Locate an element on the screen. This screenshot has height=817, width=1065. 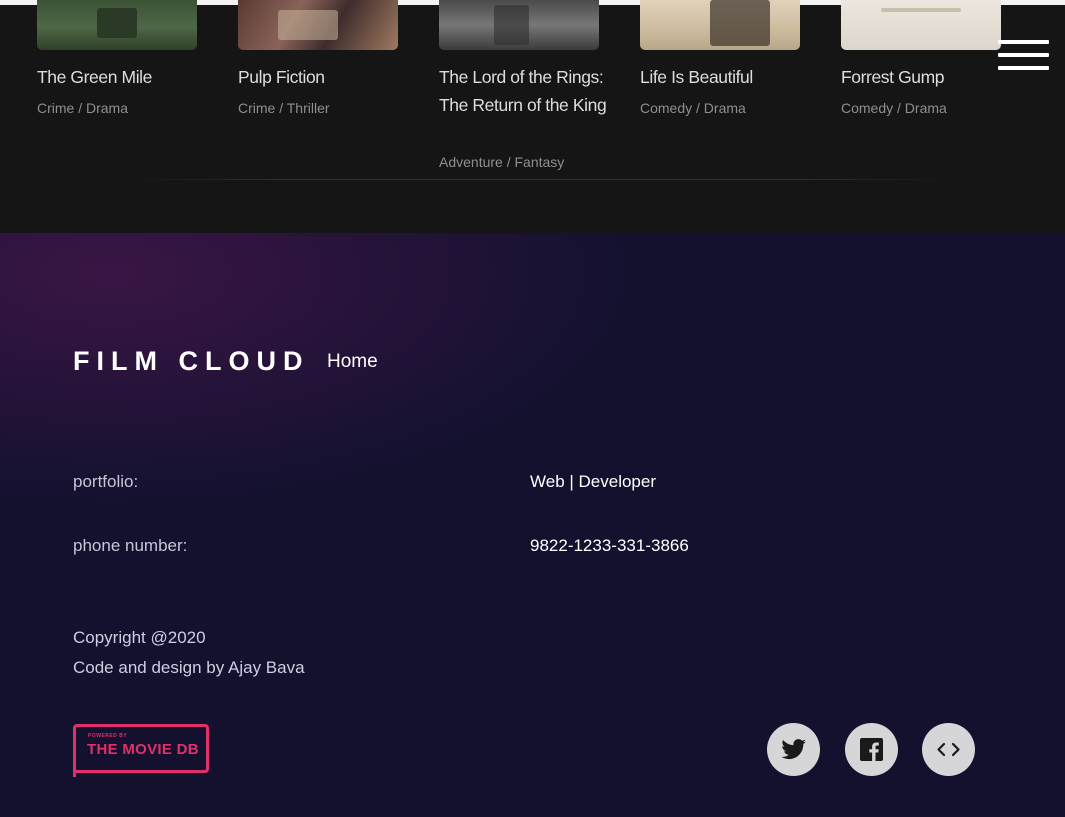
movie-genre: Crime / Thriller is located at coordinates (284, 108).